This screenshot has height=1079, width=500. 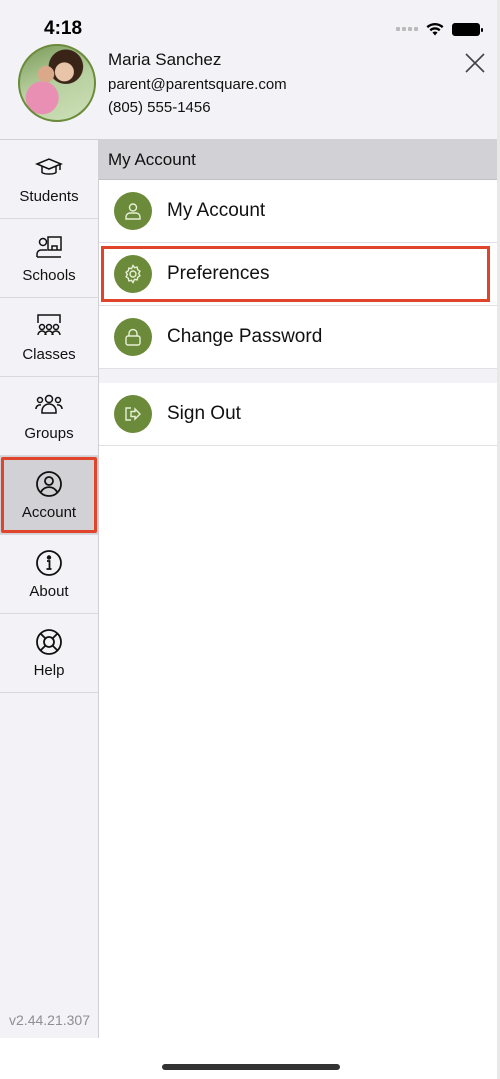 I want to click on status-time: 4:18, so click(x=63, y=28).